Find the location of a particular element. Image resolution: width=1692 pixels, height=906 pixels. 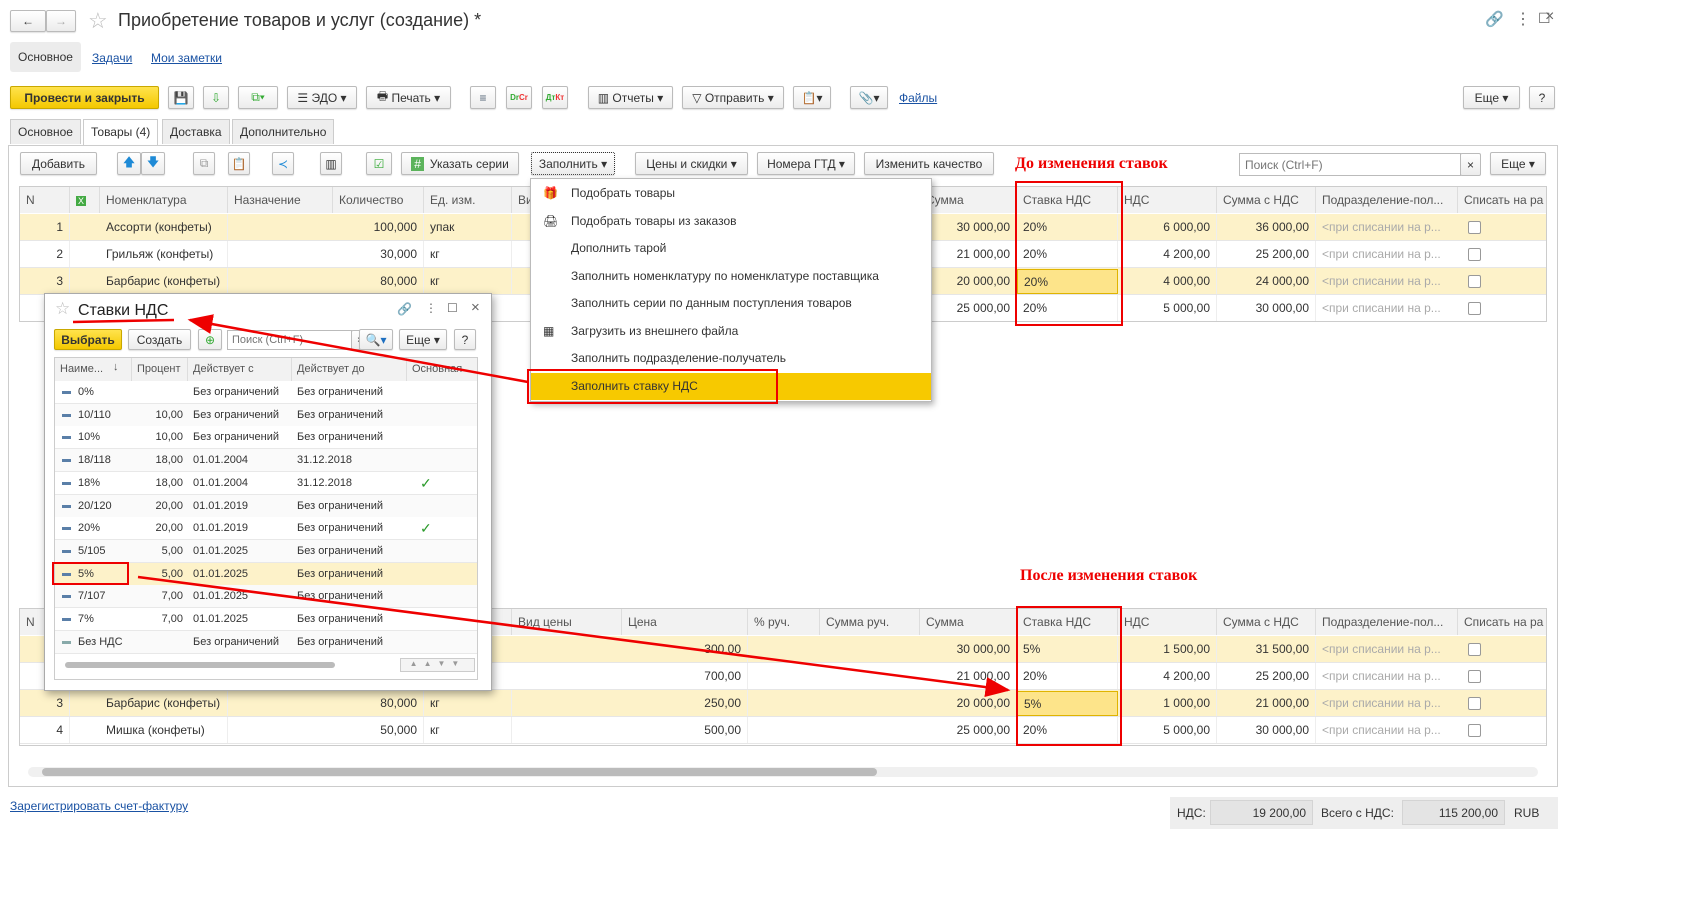

vat-total-value: 19 200,00 is located at coordinates (1261, 812).